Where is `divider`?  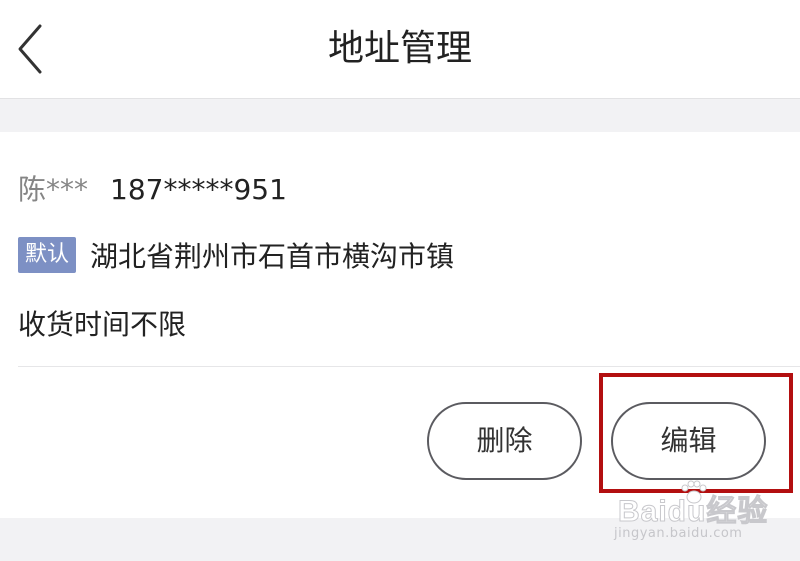
divider is located at coordinates (409, 366).